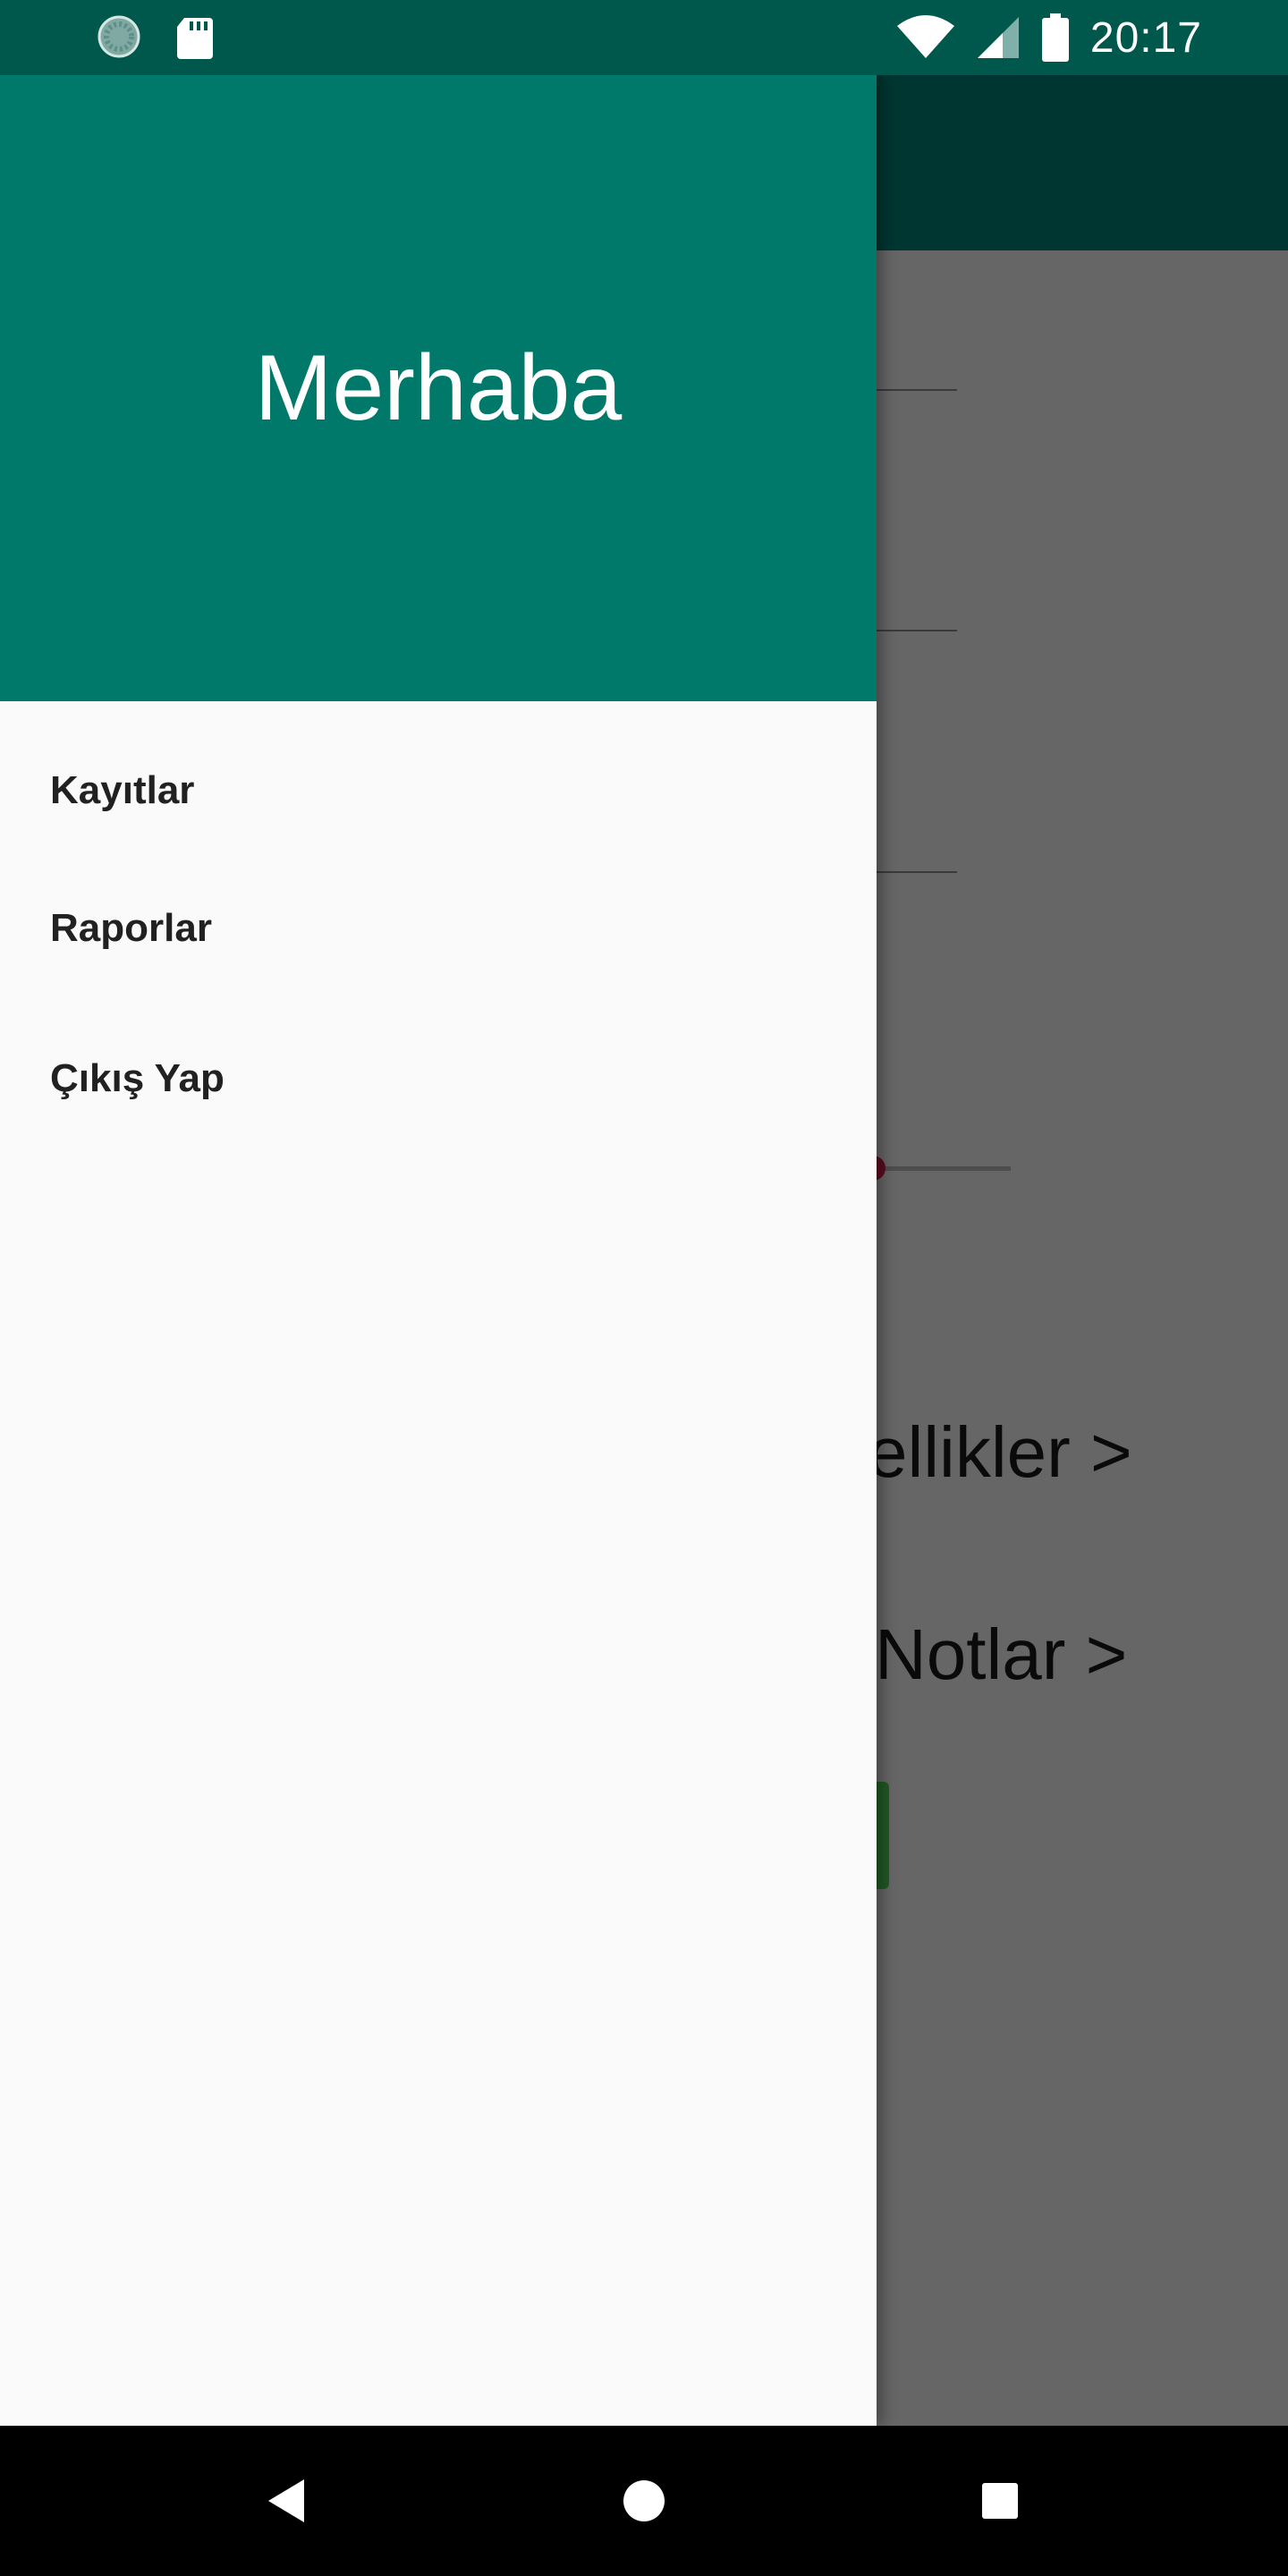  I want to click on menu-item-reports: Raporlar, so click(438, 928).